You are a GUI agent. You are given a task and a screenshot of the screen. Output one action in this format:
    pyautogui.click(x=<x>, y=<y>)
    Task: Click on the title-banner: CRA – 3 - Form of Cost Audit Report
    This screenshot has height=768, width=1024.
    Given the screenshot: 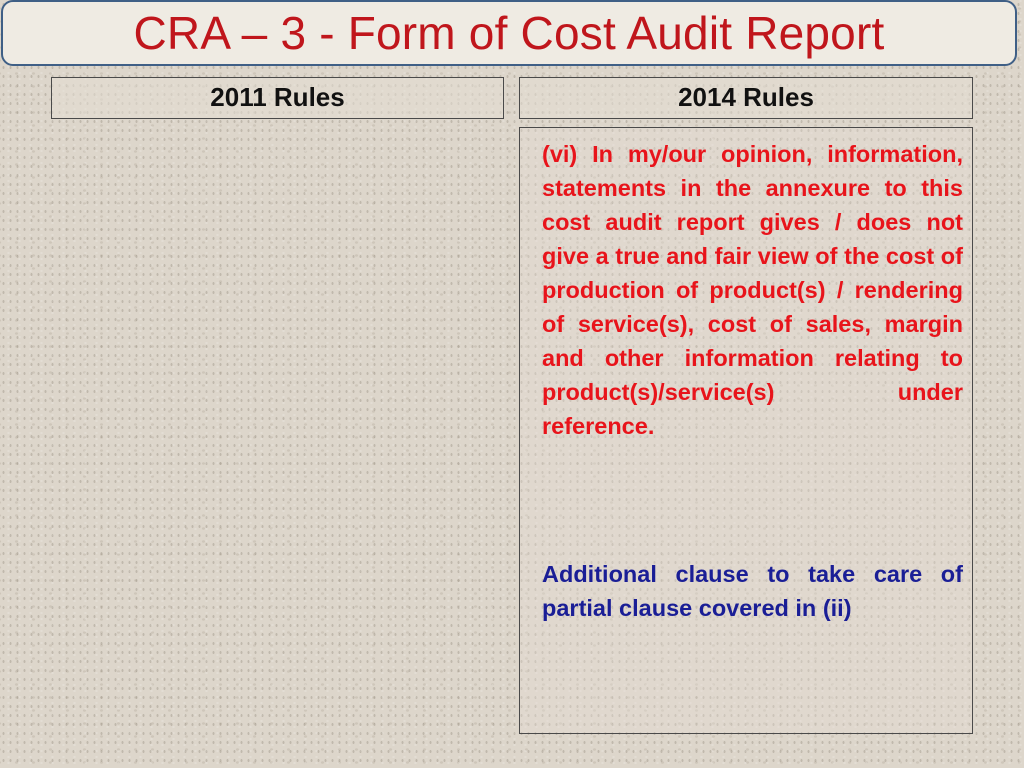 What is the action you would take?
    pyautogui.click(x=509, y=33)
    